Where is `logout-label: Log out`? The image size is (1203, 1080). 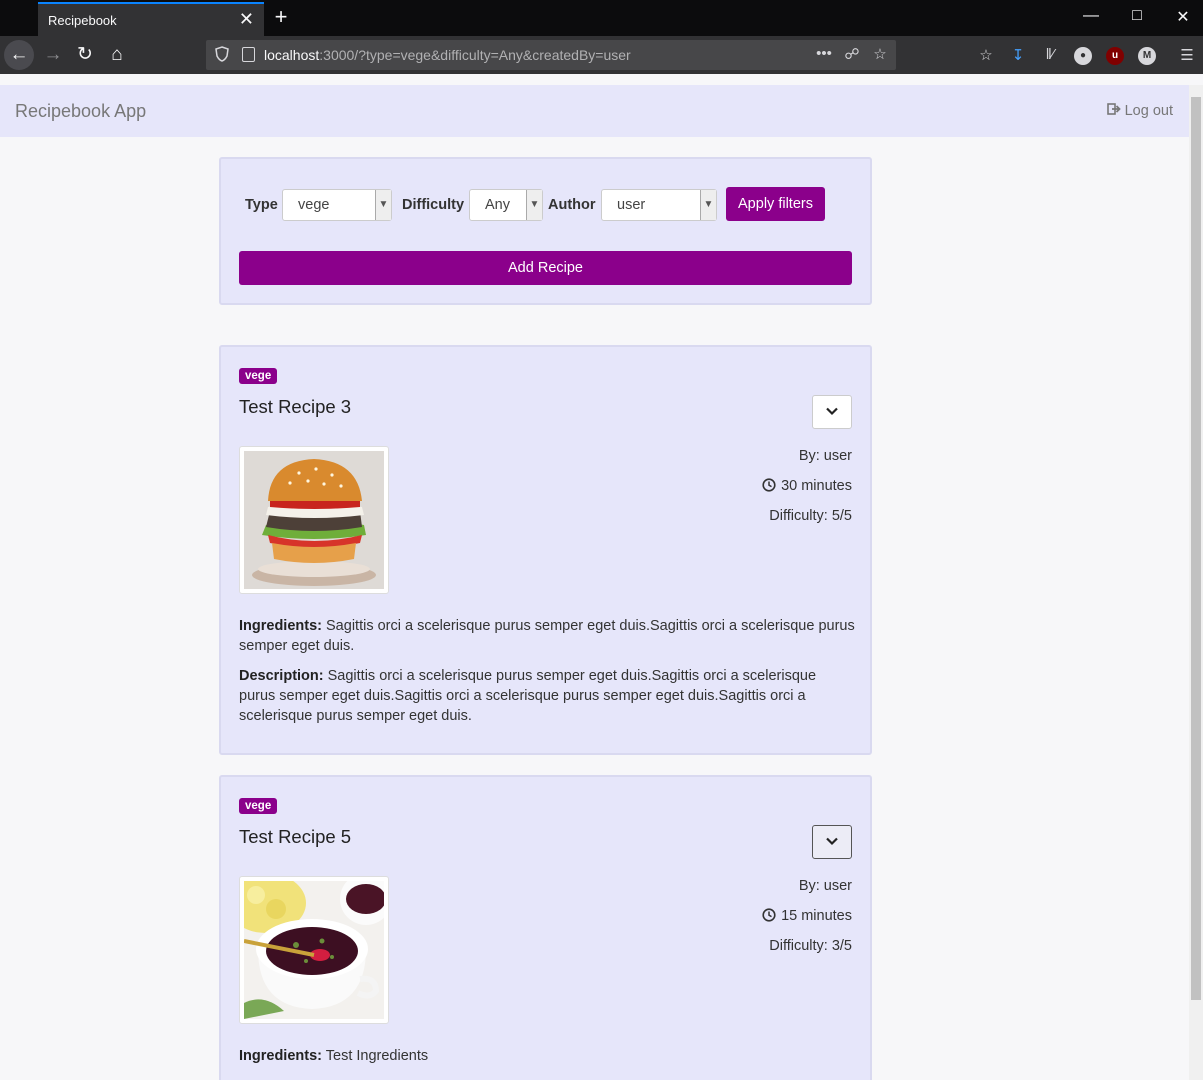 logout-label: Log out is located at coordinates (1148, 111).